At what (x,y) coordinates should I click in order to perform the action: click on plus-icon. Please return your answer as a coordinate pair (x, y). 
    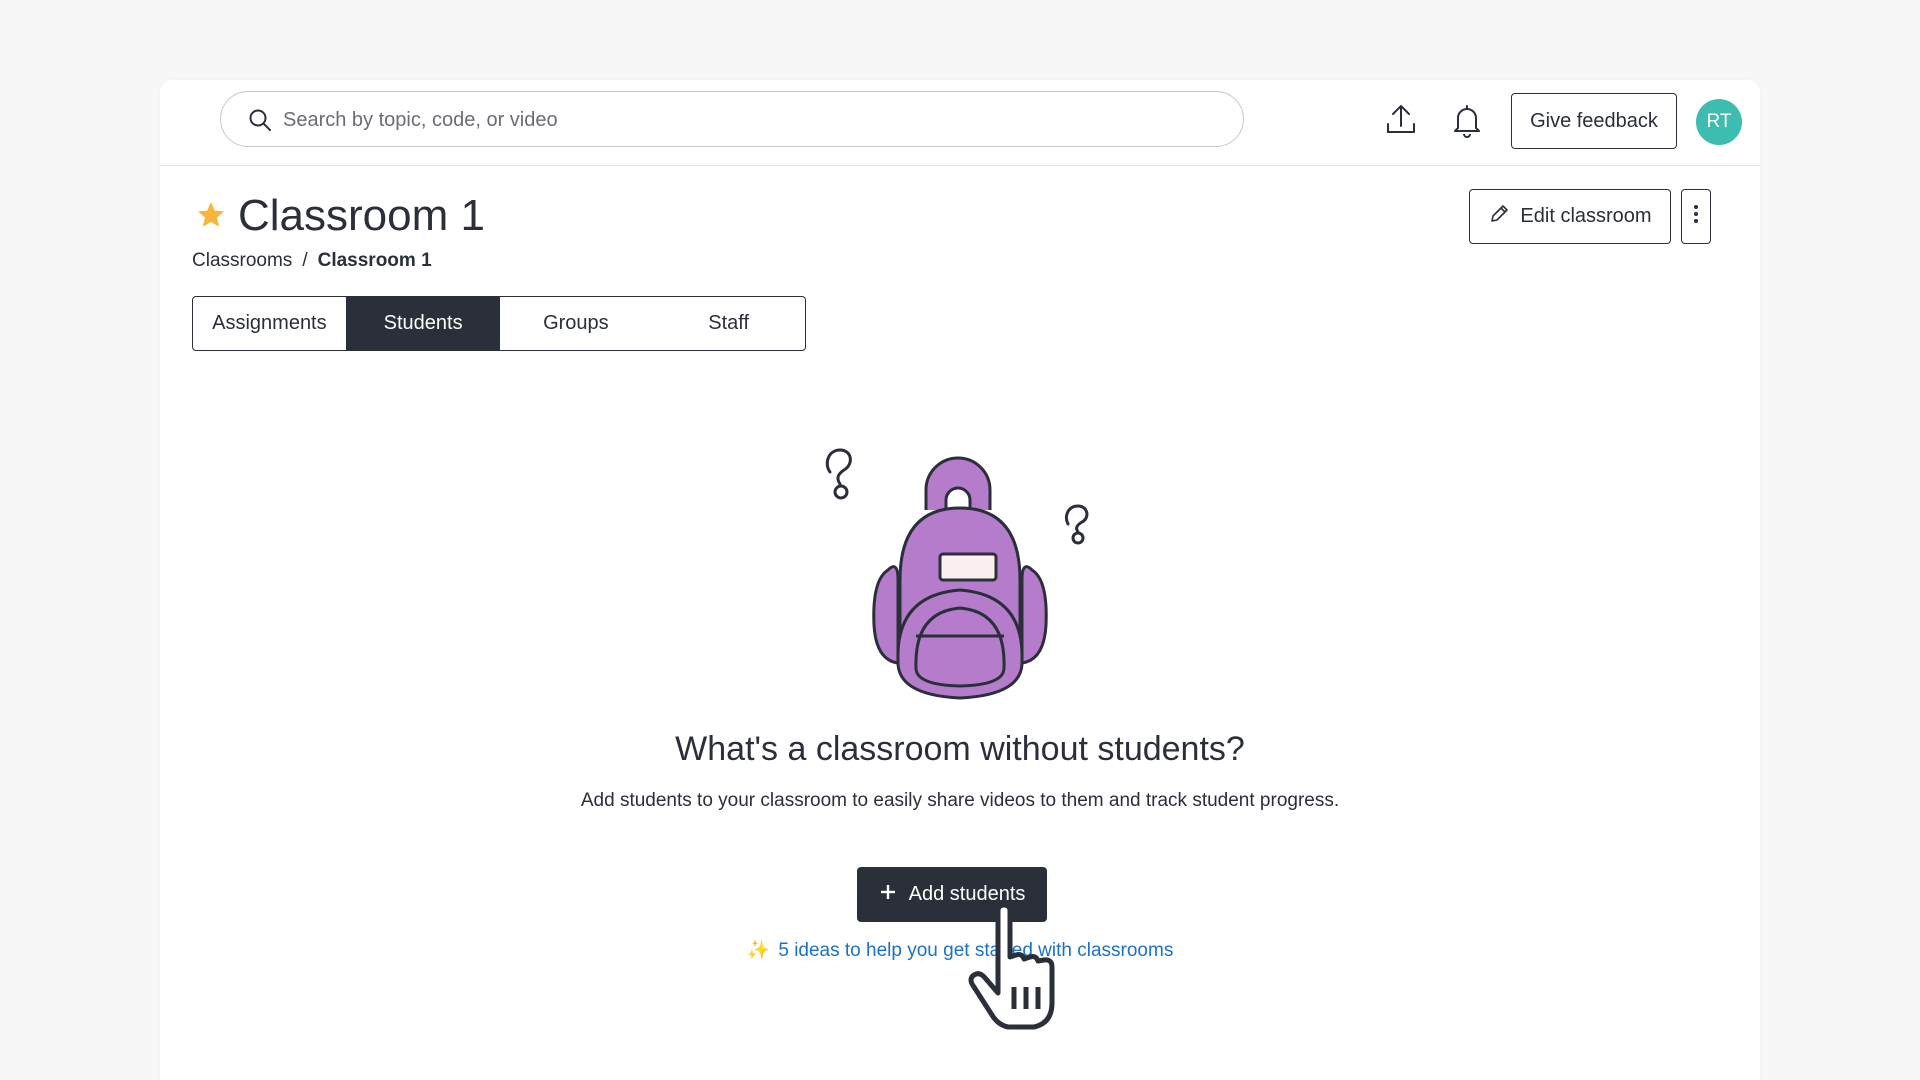
    Looking at the image, I should click on (888, 895).